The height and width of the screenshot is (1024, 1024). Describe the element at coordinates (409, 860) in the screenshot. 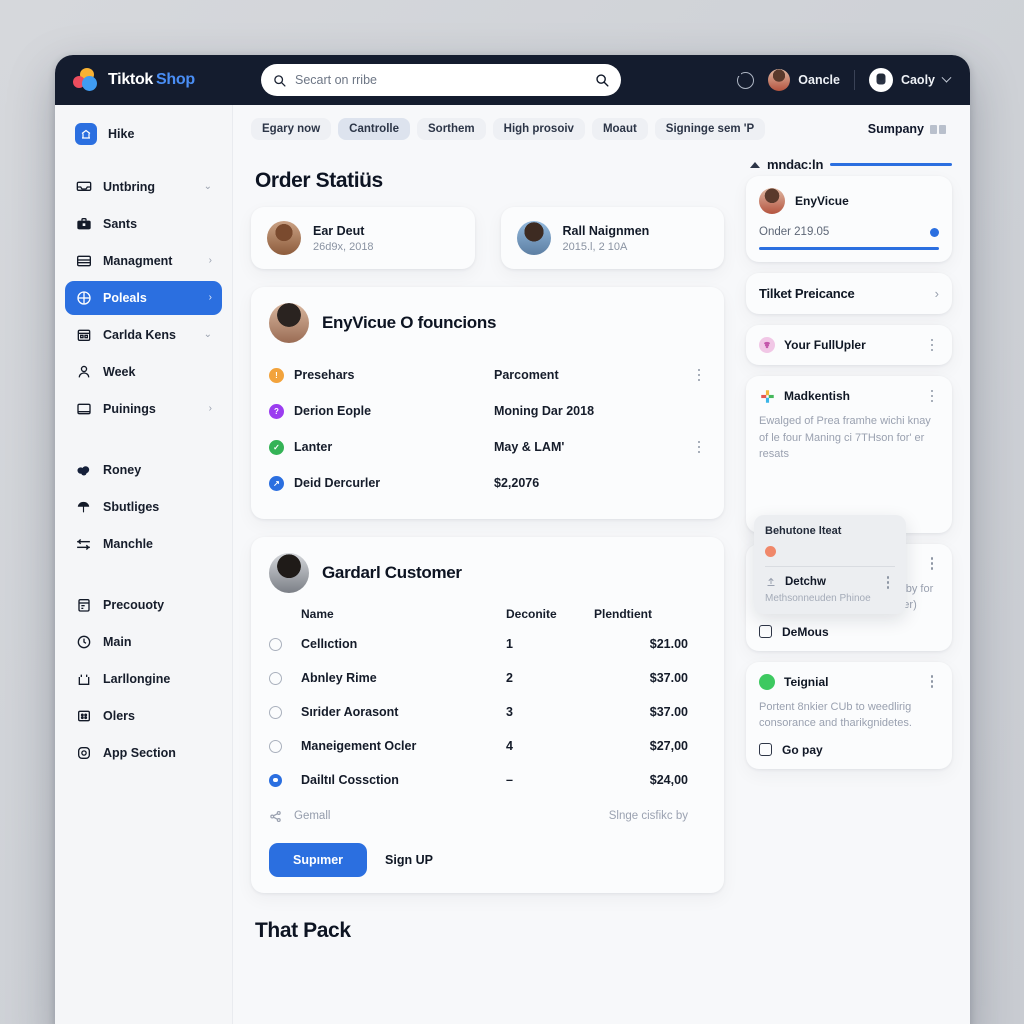

I see `signup-button: Sign UP` at that location.